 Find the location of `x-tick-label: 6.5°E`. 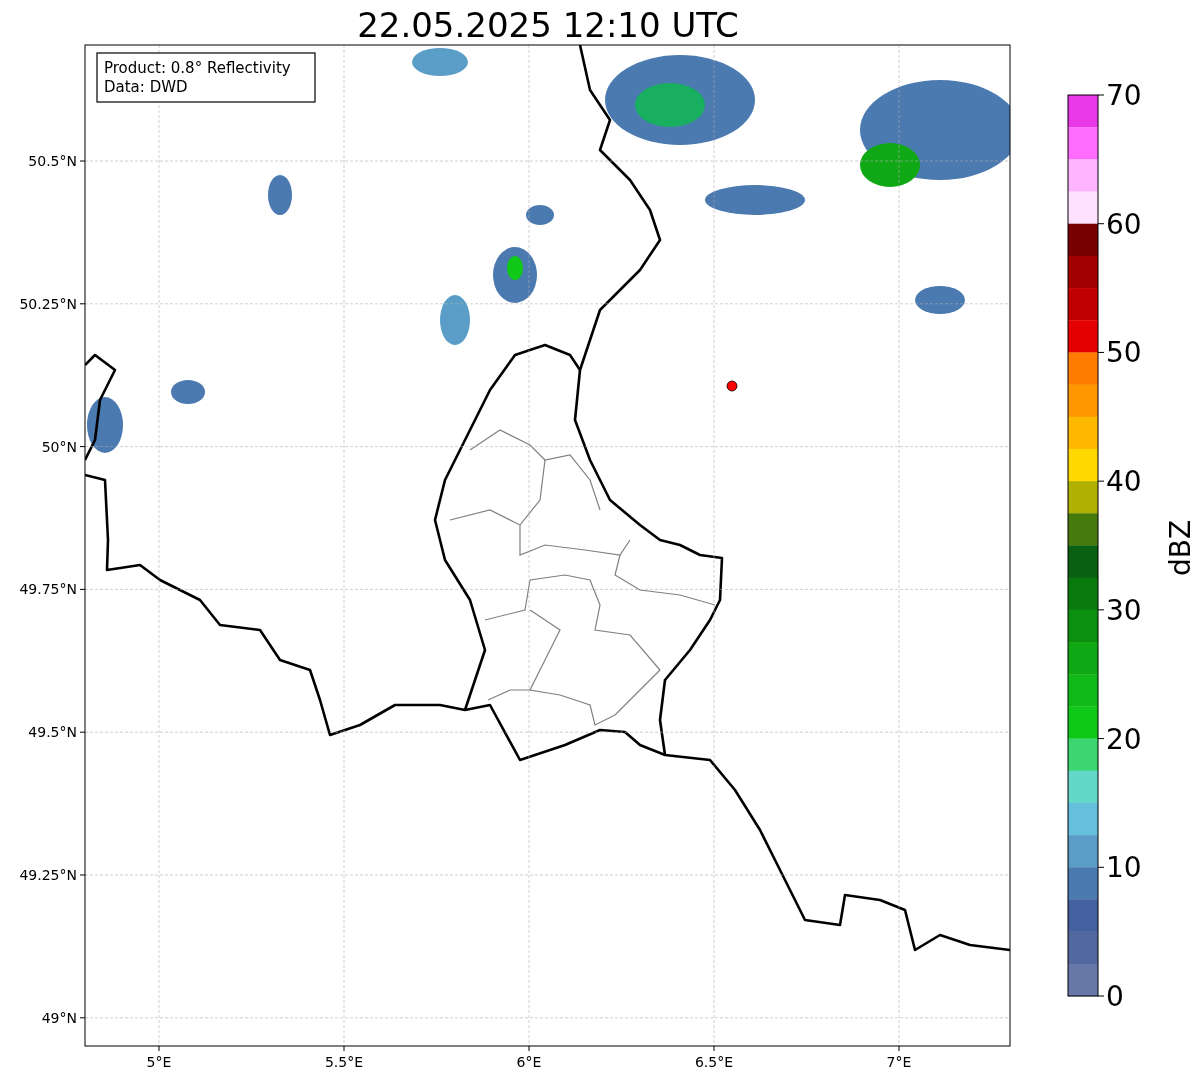

x-tick-label: 6.5°E is located at coordinates (714, 1062).